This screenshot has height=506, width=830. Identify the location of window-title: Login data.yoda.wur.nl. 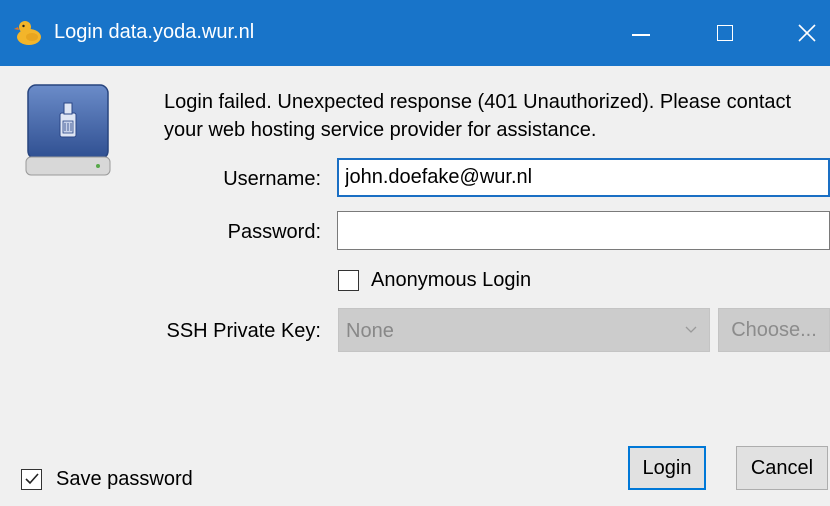
(154, 32).